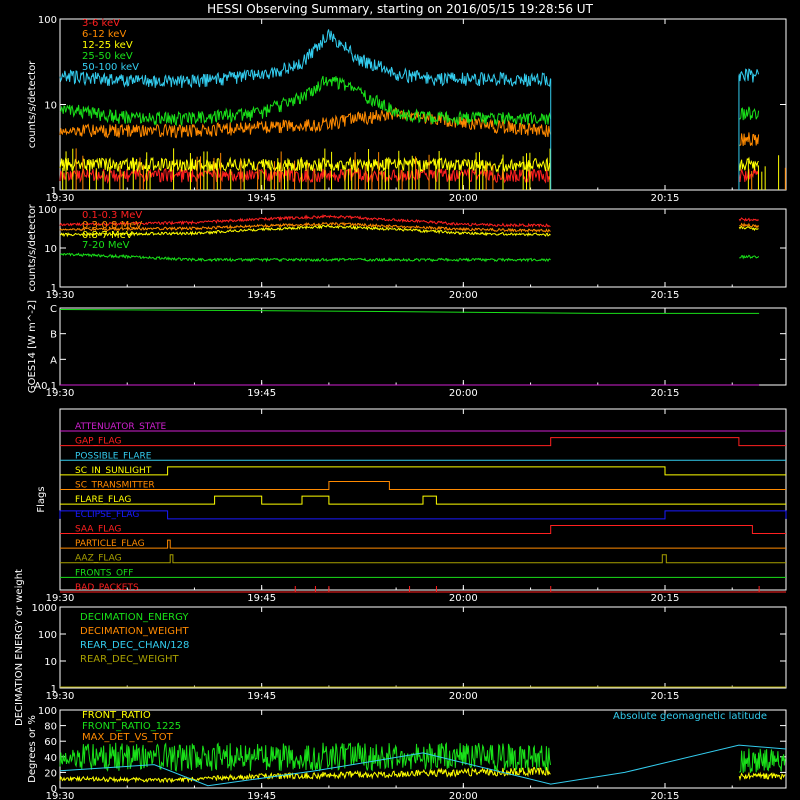  What do you see at coordinates (121, 427) in the screenshot?
I see `flag-label: ATTENUATOR_STATE` at bounding box center [121, 427].